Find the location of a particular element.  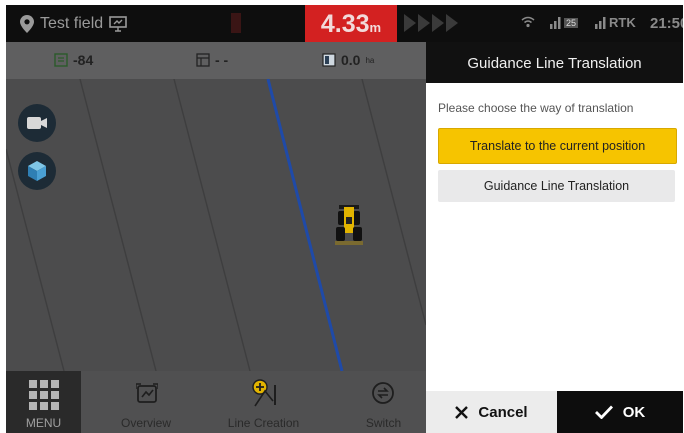

camera-icon is located at coordinates (37, 123).